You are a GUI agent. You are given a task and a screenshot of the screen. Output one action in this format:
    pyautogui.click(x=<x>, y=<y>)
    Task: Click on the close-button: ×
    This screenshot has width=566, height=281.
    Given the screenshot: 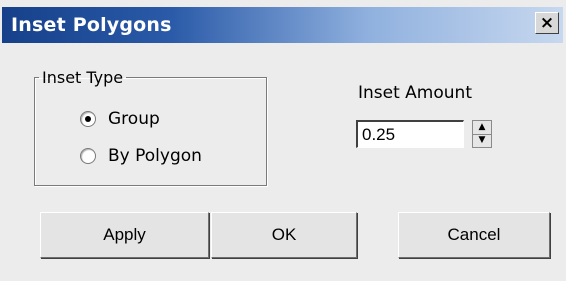 What is the action you would take?
    pyautogui.click(x=547, y=23)
    